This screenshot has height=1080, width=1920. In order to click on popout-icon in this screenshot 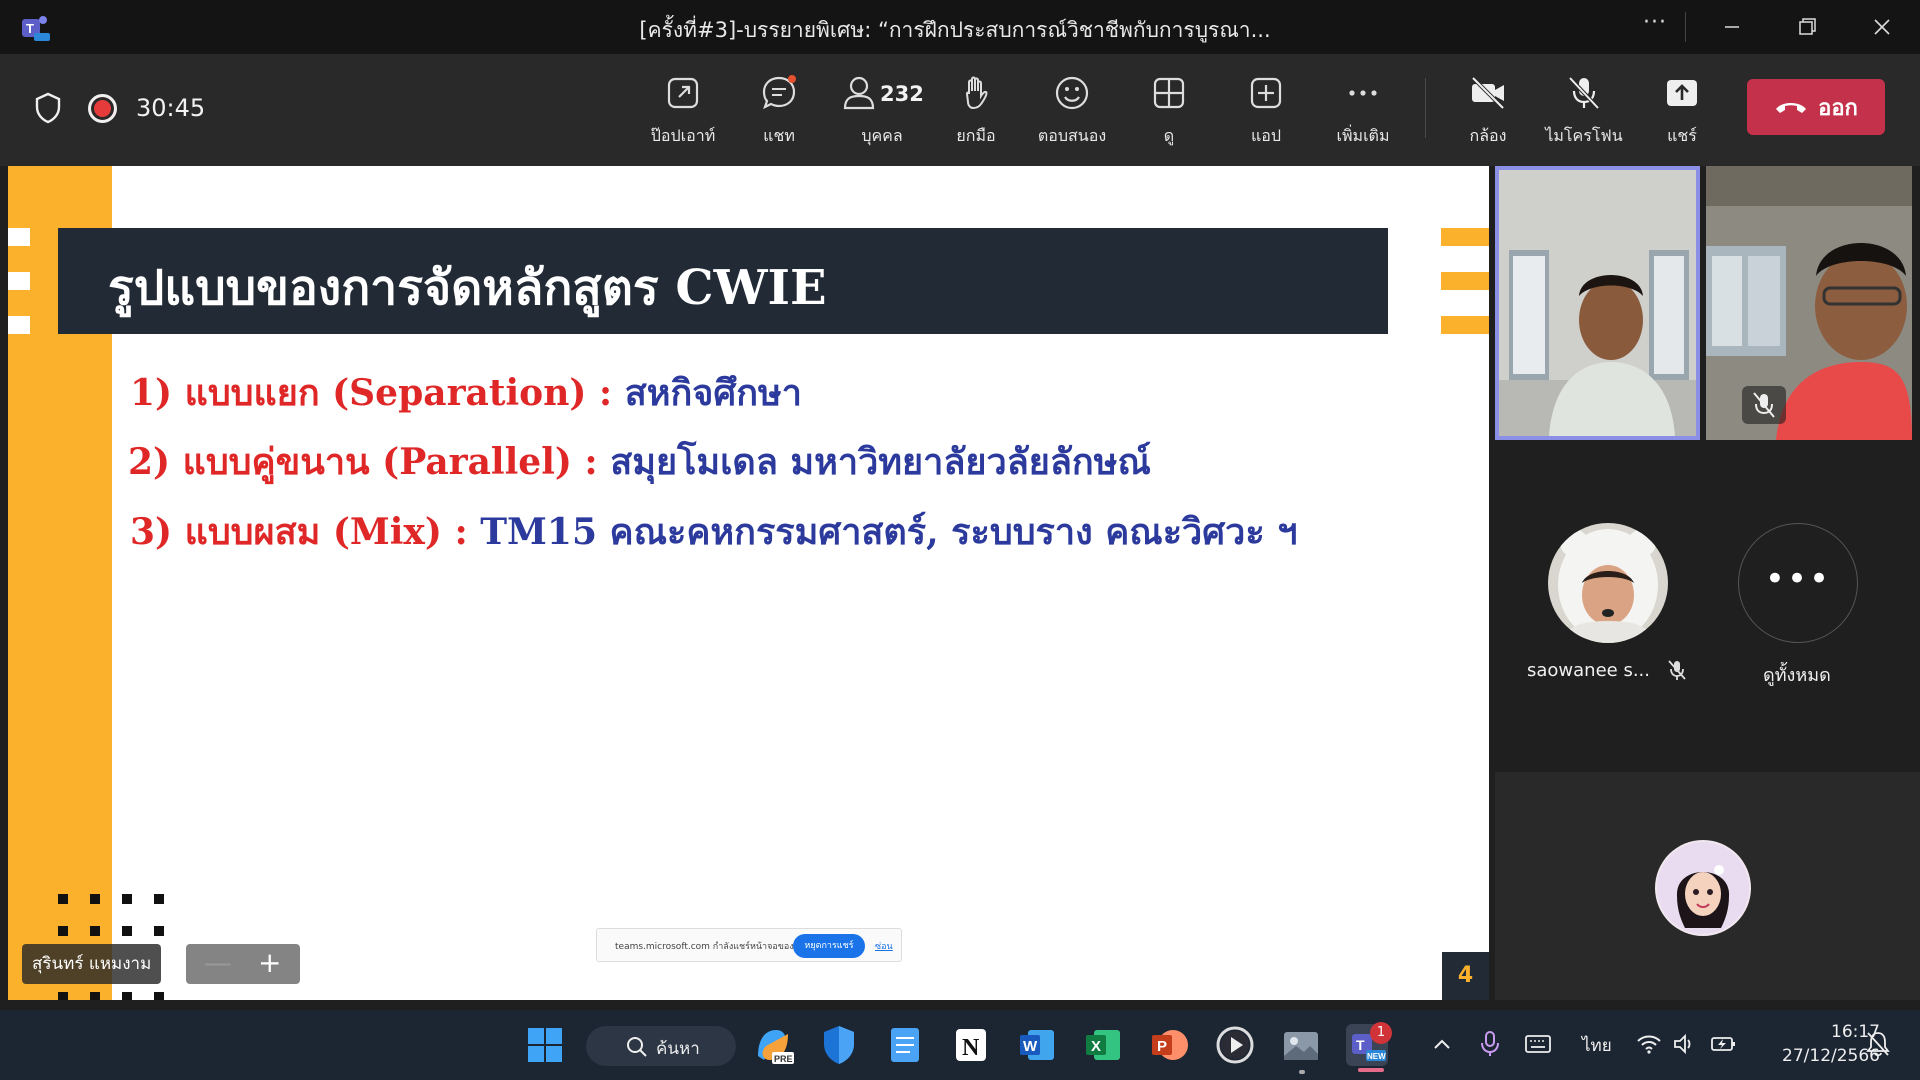, I will do `click(683, 93)`.